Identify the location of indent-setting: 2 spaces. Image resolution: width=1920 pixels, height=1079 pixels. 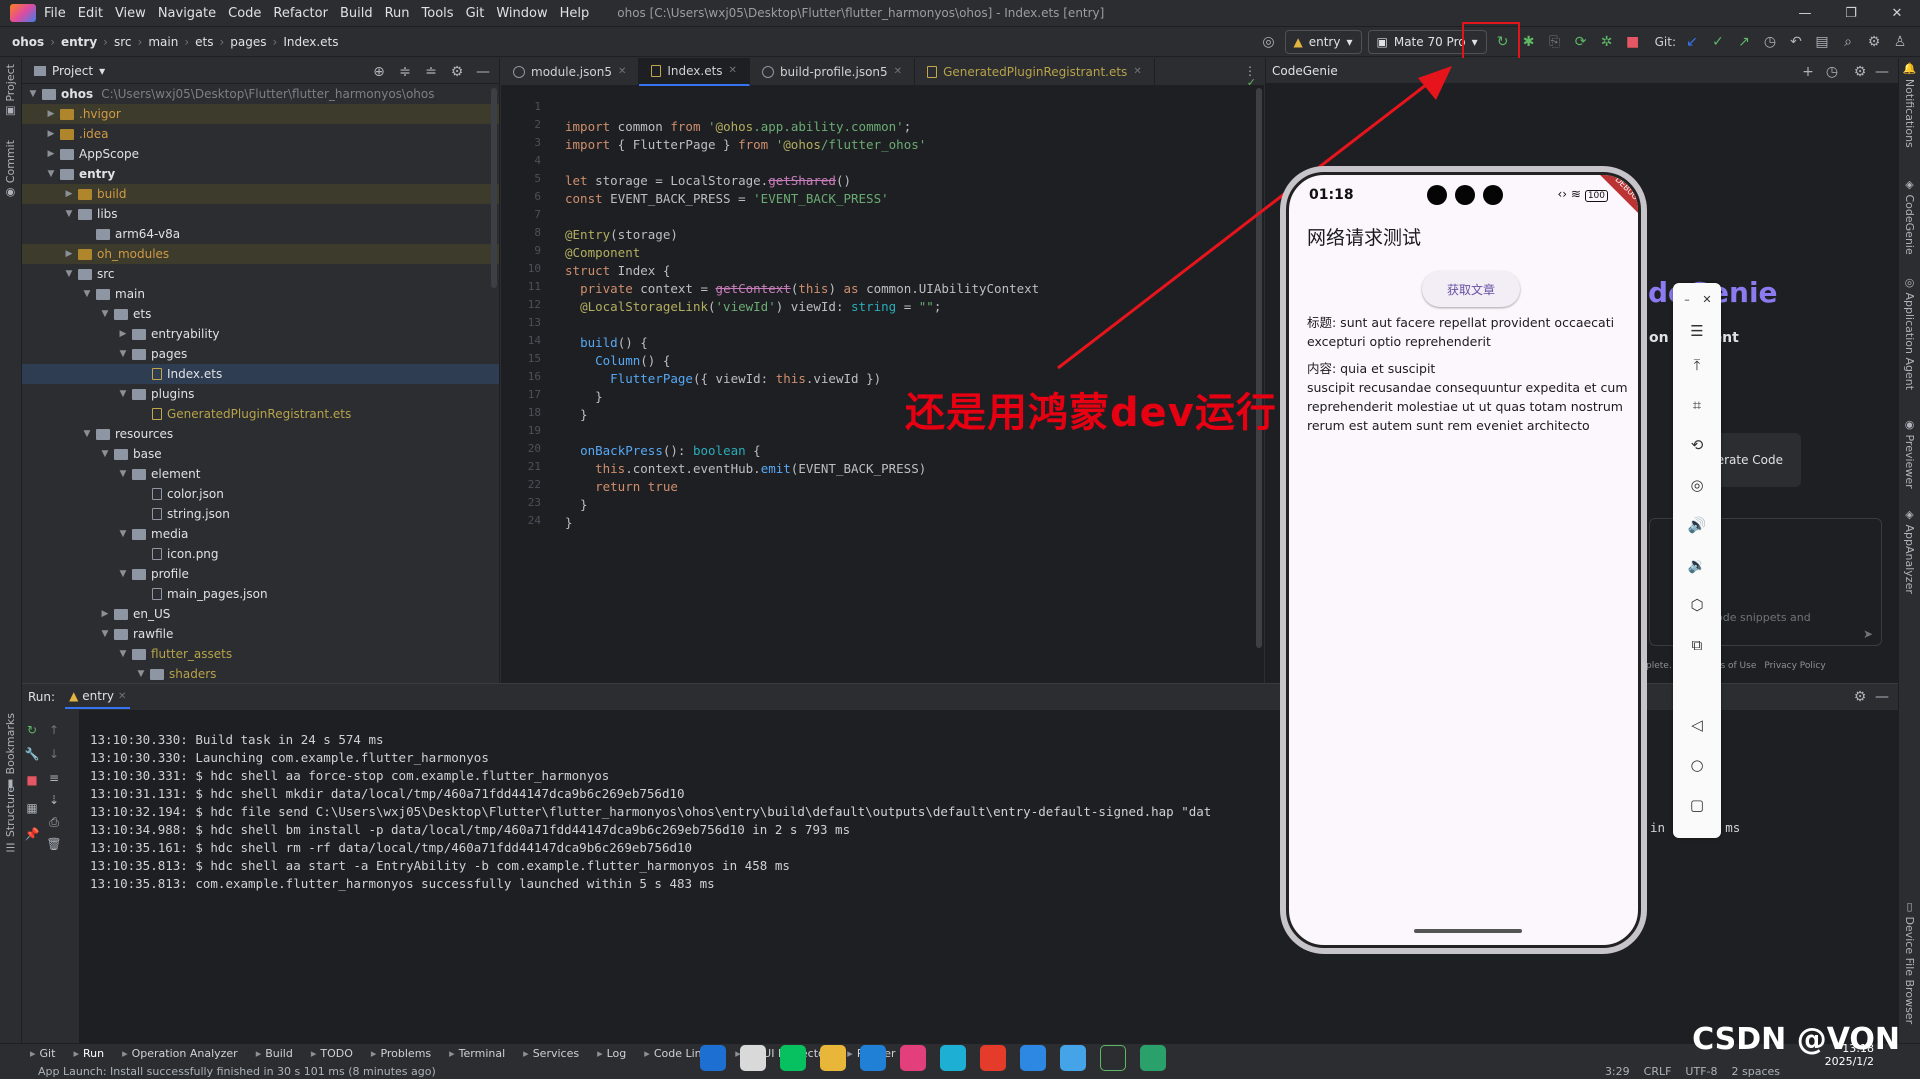
(1756, 1071).